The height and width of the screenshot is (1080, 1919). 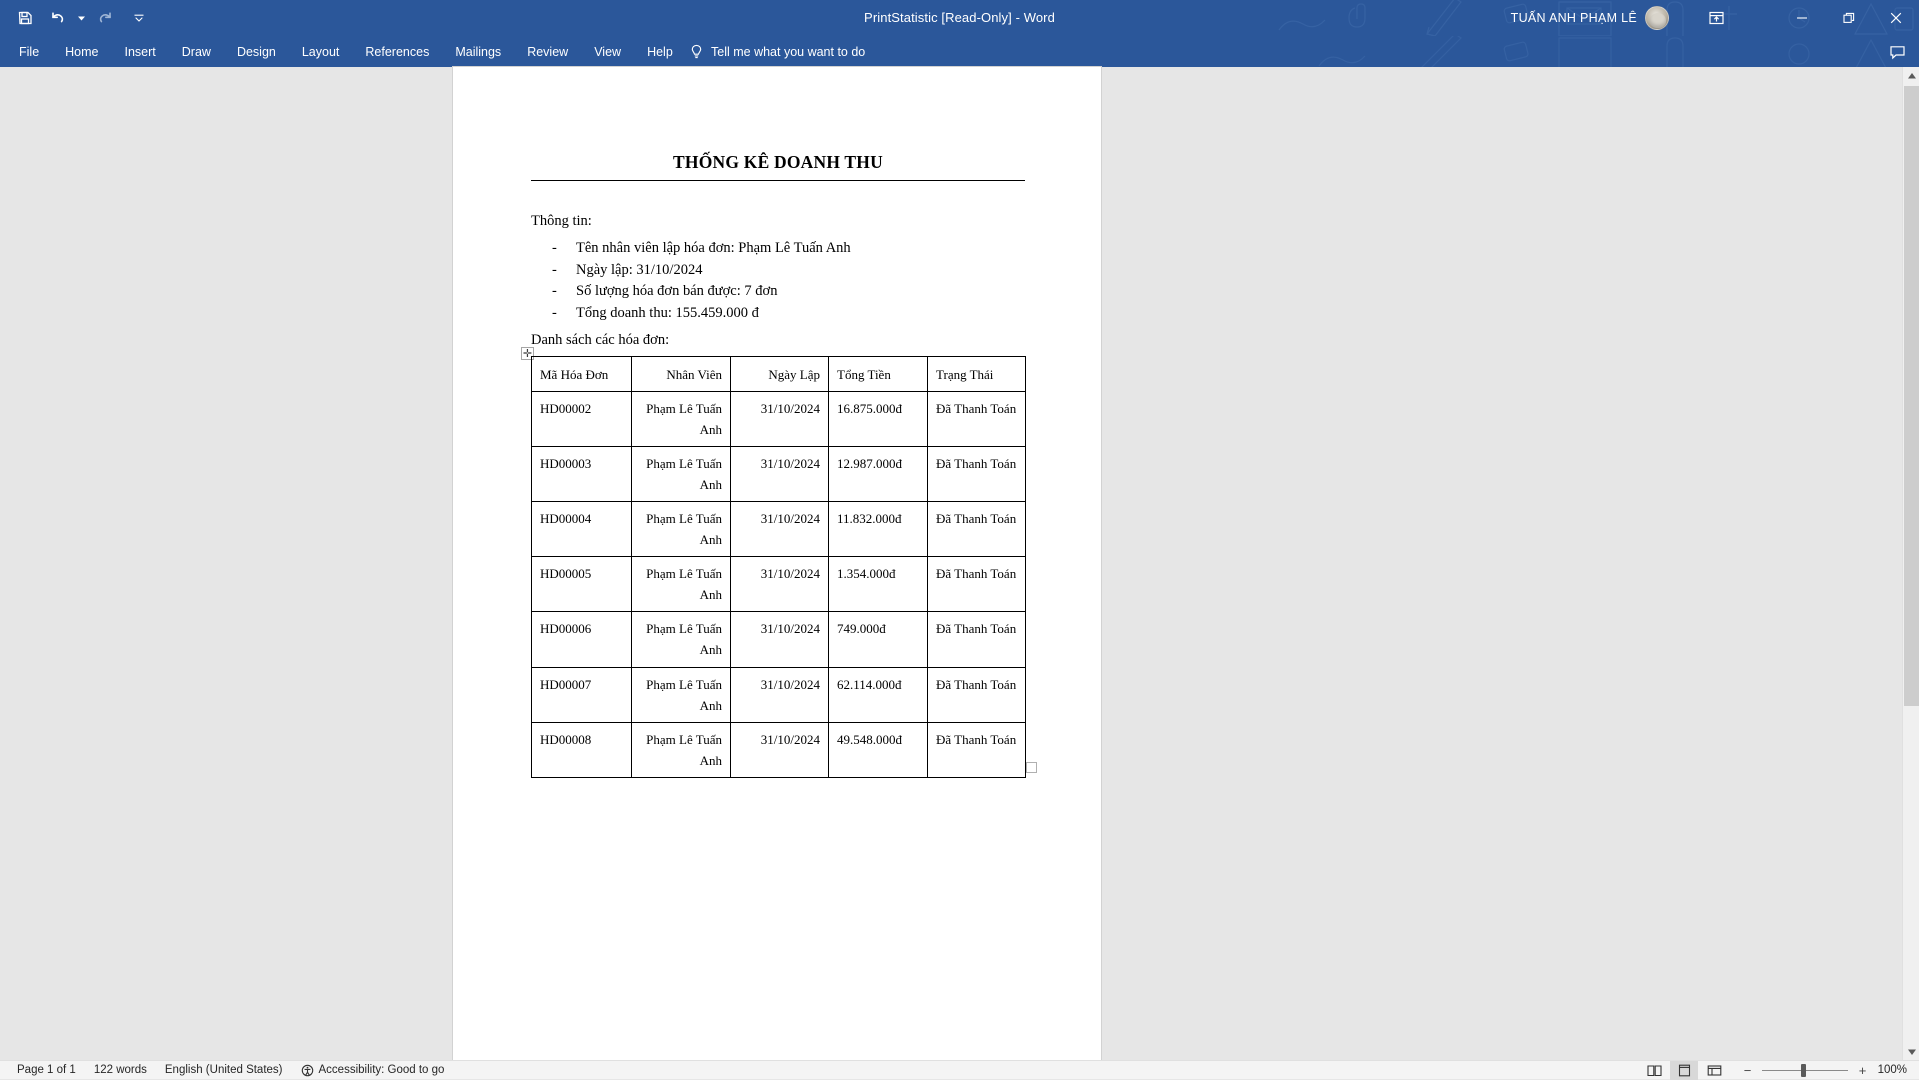 I want to click on tab-help: Help, so click(x=660, y=51).